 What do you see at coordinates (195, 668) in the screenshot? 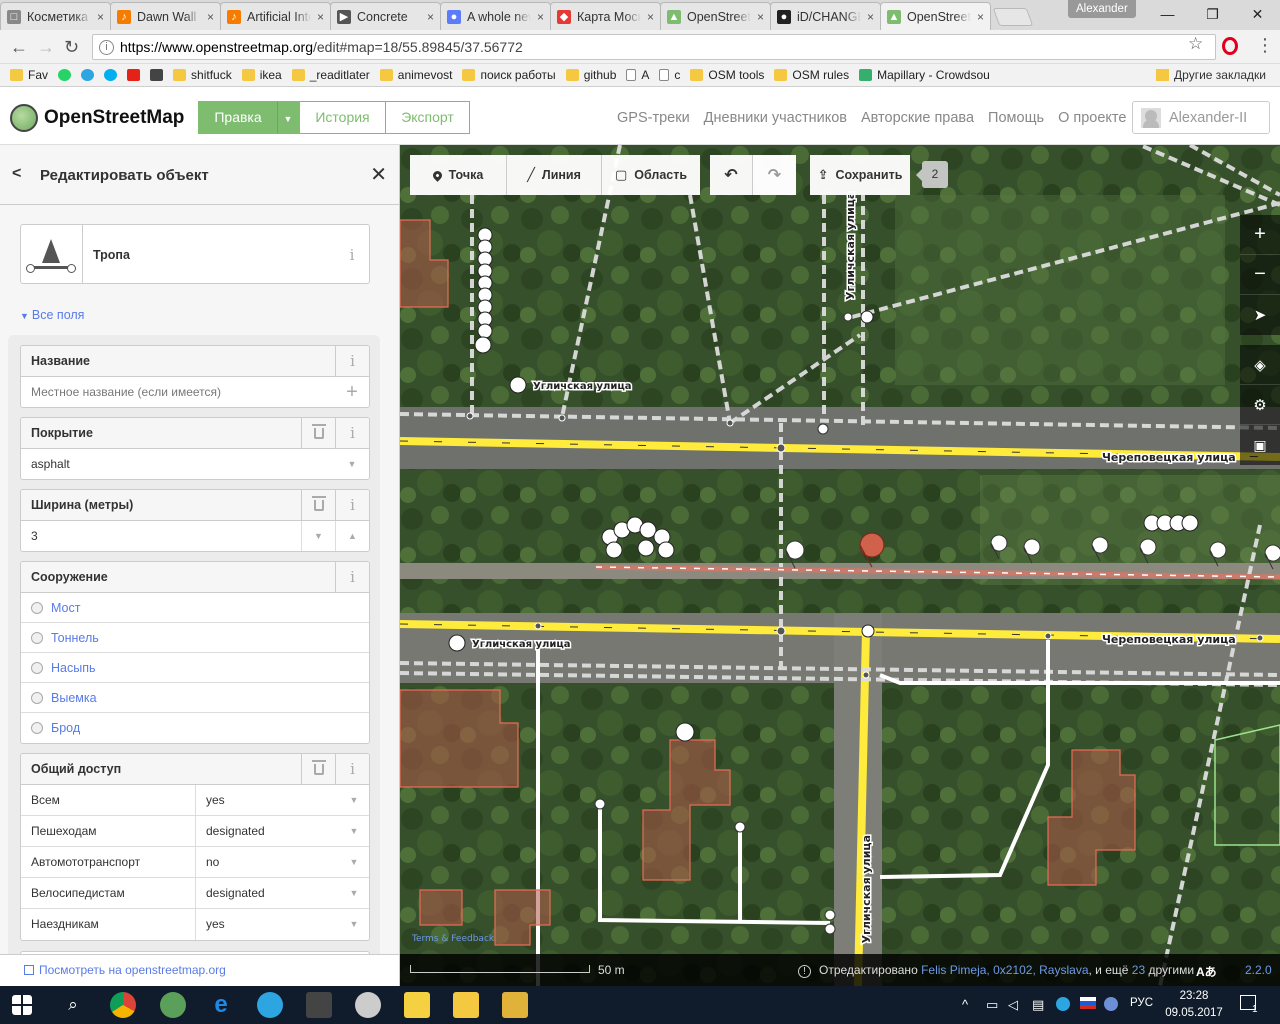
I see `structure-option: Насыпь` at bounding box center [195, 668].